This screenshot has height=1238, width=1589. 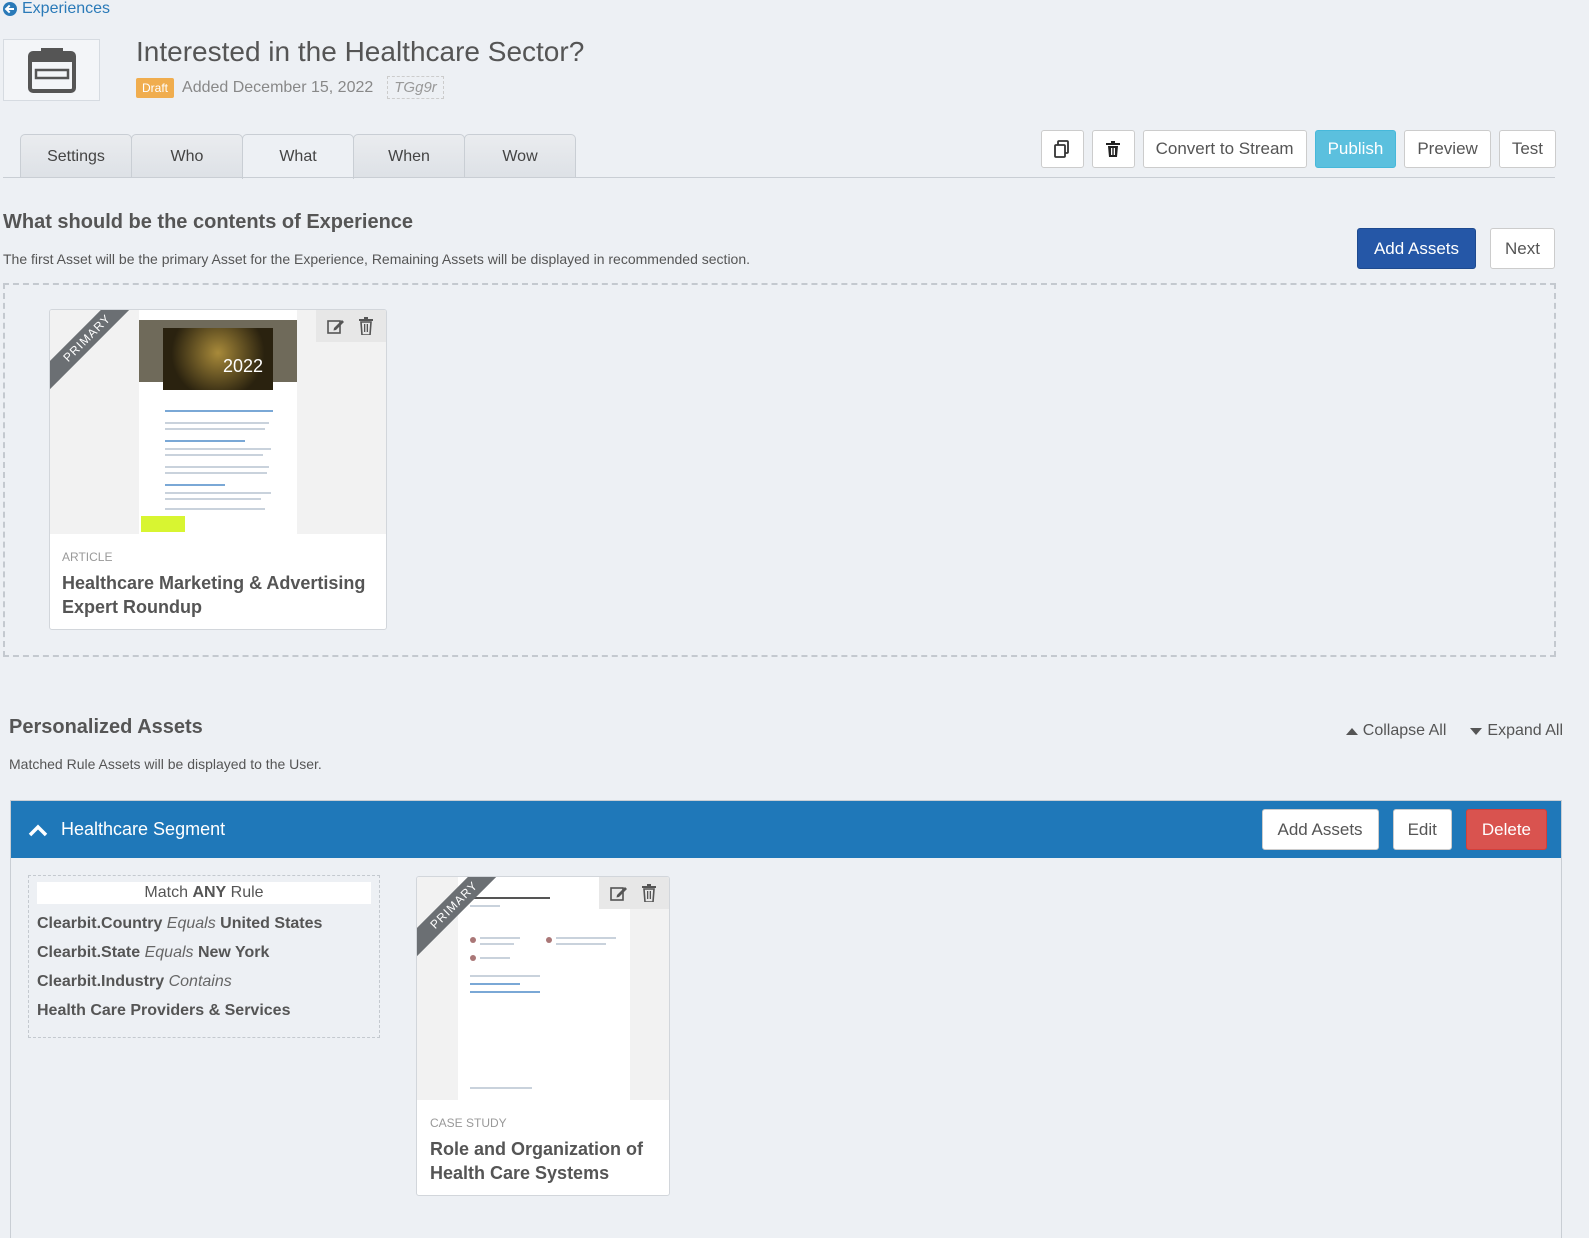 I want to click on page-title: Interested in the Healthcare Sector?, so click(x=360, y=51).